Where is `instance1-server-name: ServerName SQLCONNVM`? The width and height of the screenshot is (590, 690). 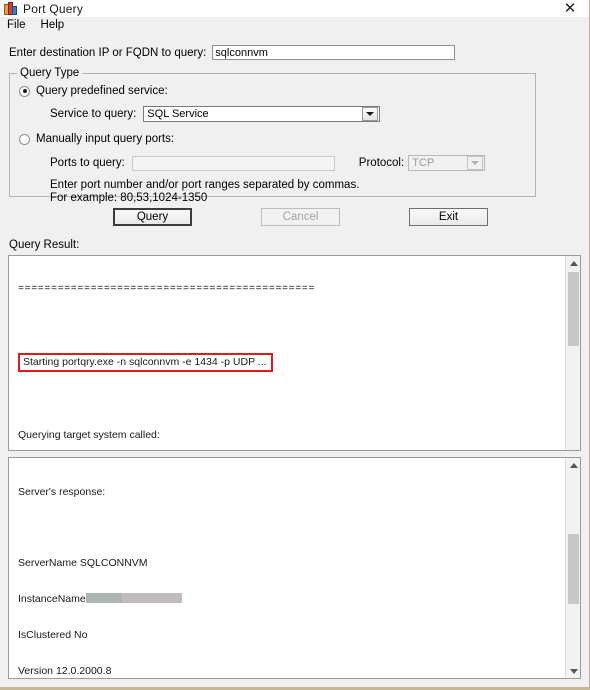 instance1-server-name: ServerName SQLCONNVM is located at coordinates (83, 563).